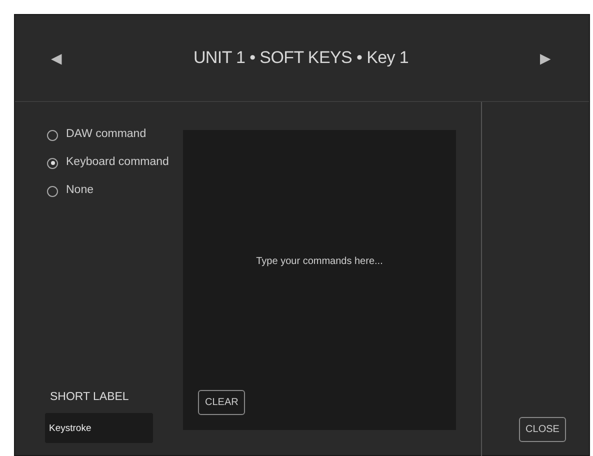 The width and height of the screenshot is (593, 456). Describe the element at coordinates (106, 135) in the screenshot. I see `radio-label: DAW command` at that location.